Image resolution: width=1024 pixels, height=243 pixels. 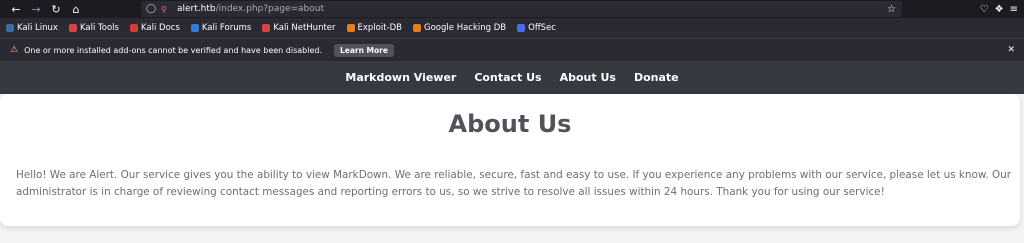 I want to click on kali-icon, so click(x=10, y=28).